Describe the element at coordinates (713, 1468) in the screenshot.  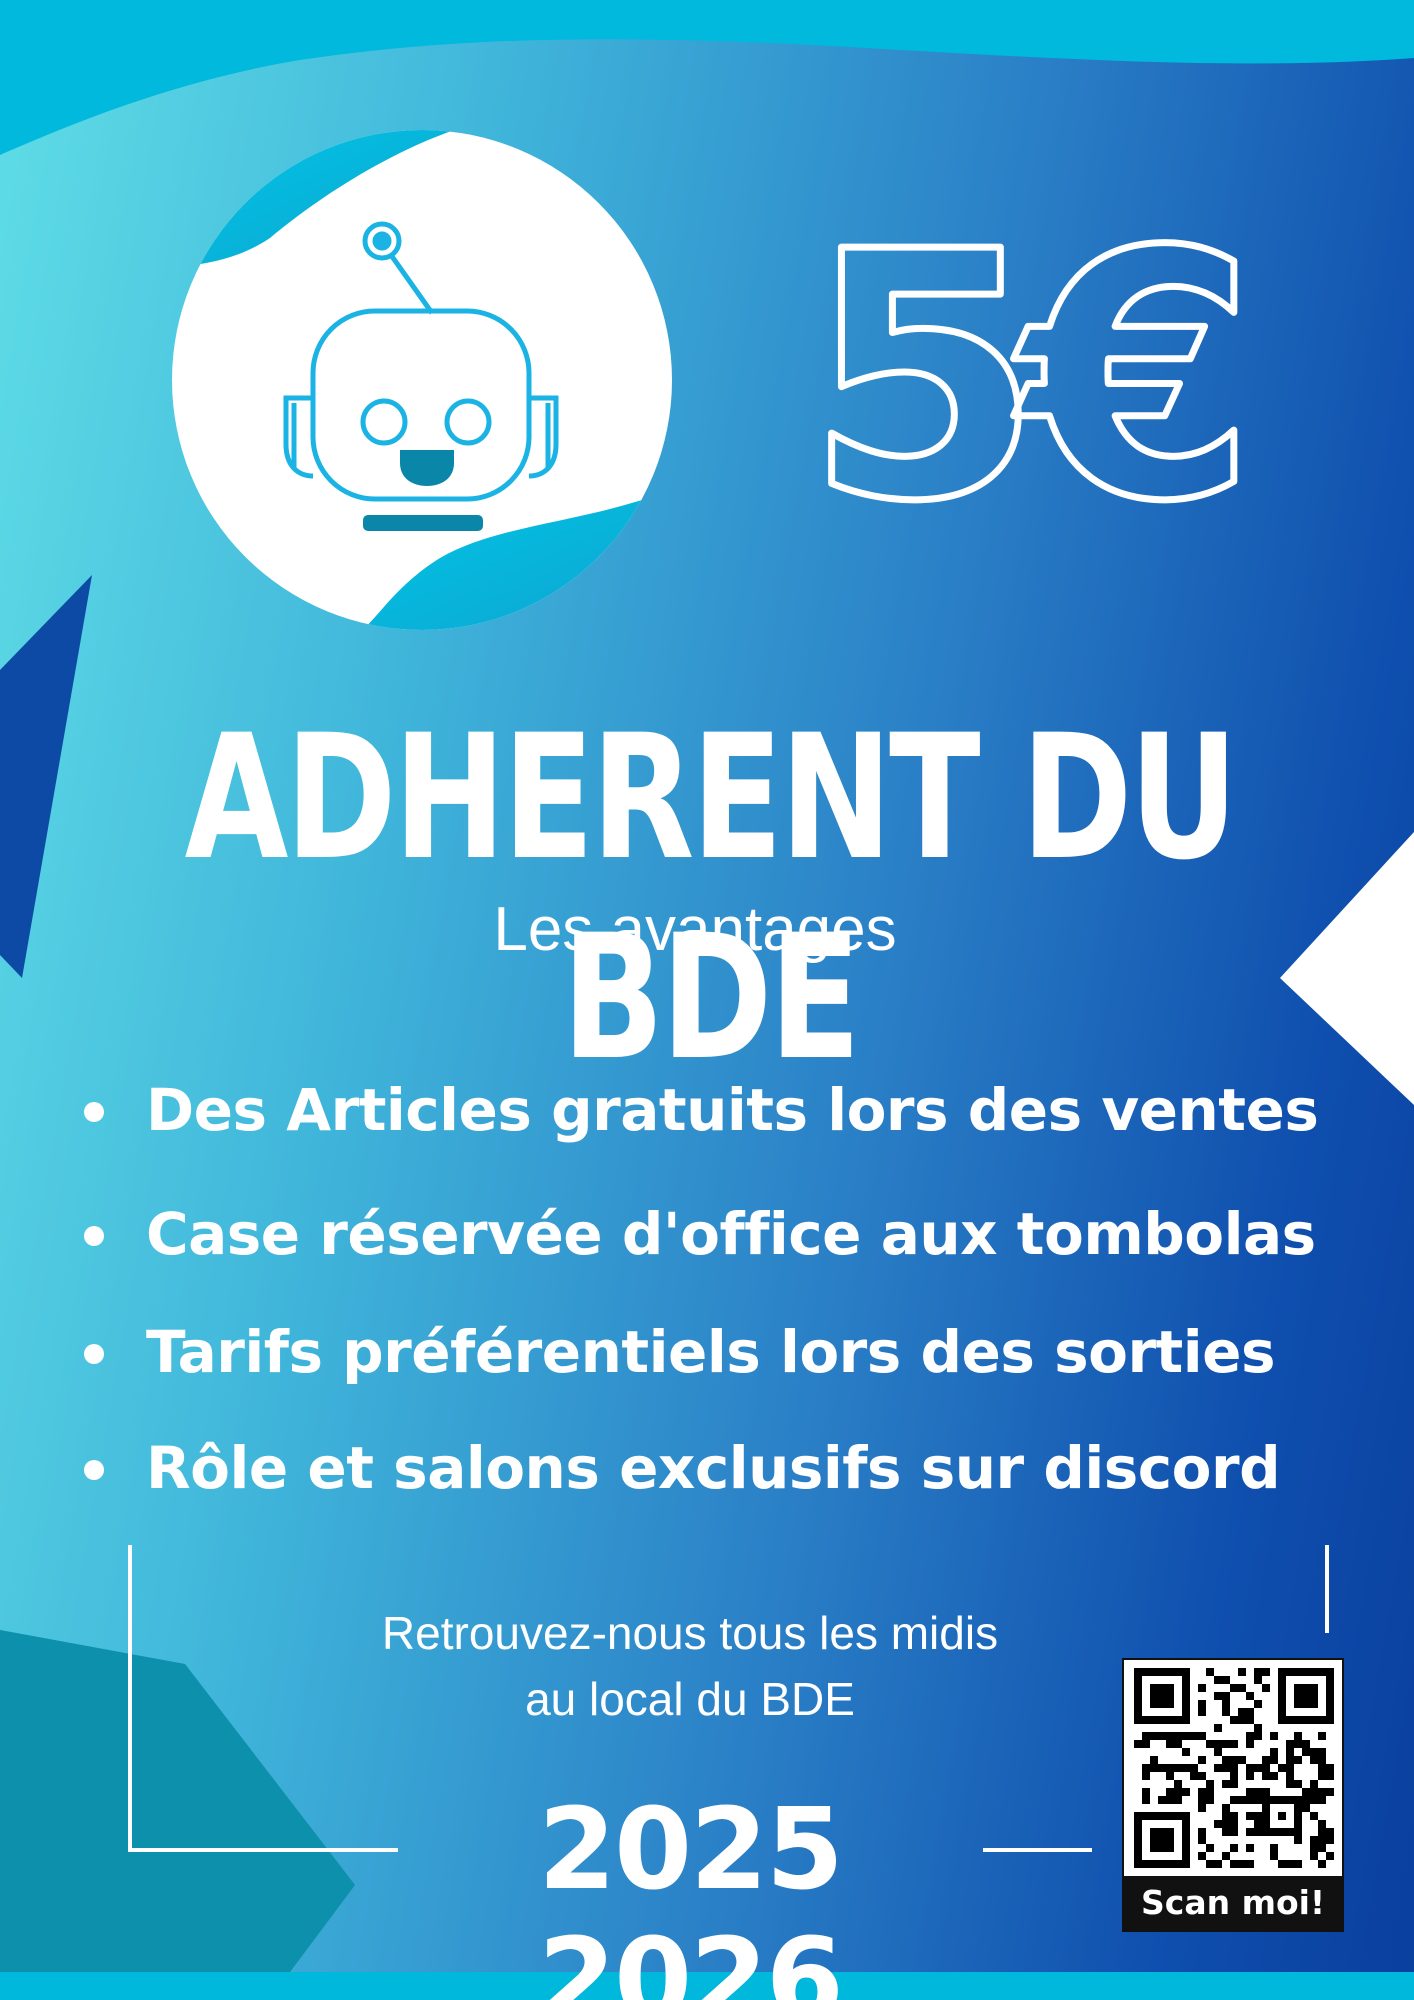
I see `benefit-text: Rôle et salons exclusifs sur discord` at that location.